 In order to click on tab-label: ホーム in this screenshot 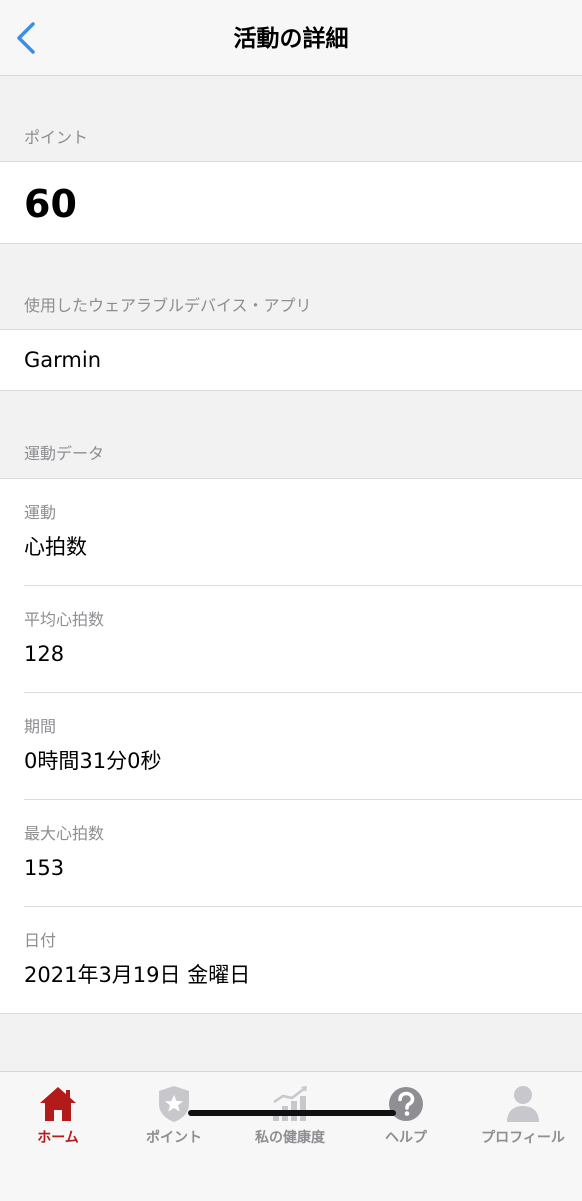, I will do `click(58, 1138)`.